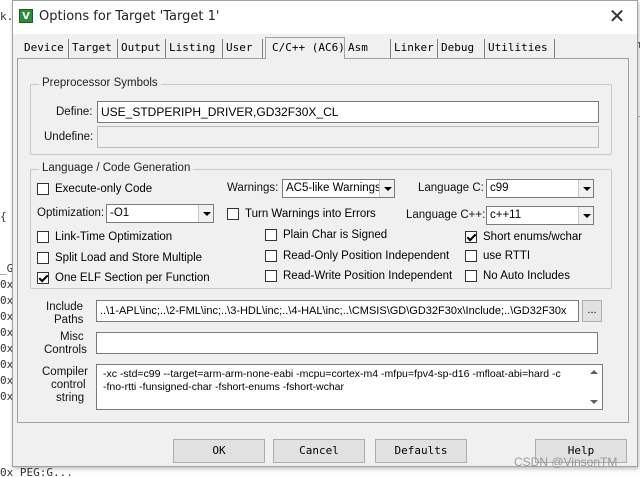  I want to click on one-elf-section-box, so click(43, 278).